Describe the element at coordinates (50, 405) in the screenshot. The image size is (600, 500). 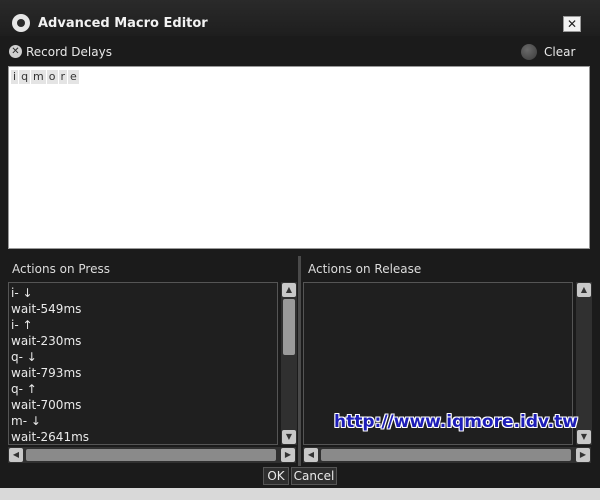
I see `action-item: wait-700ms` at that location.